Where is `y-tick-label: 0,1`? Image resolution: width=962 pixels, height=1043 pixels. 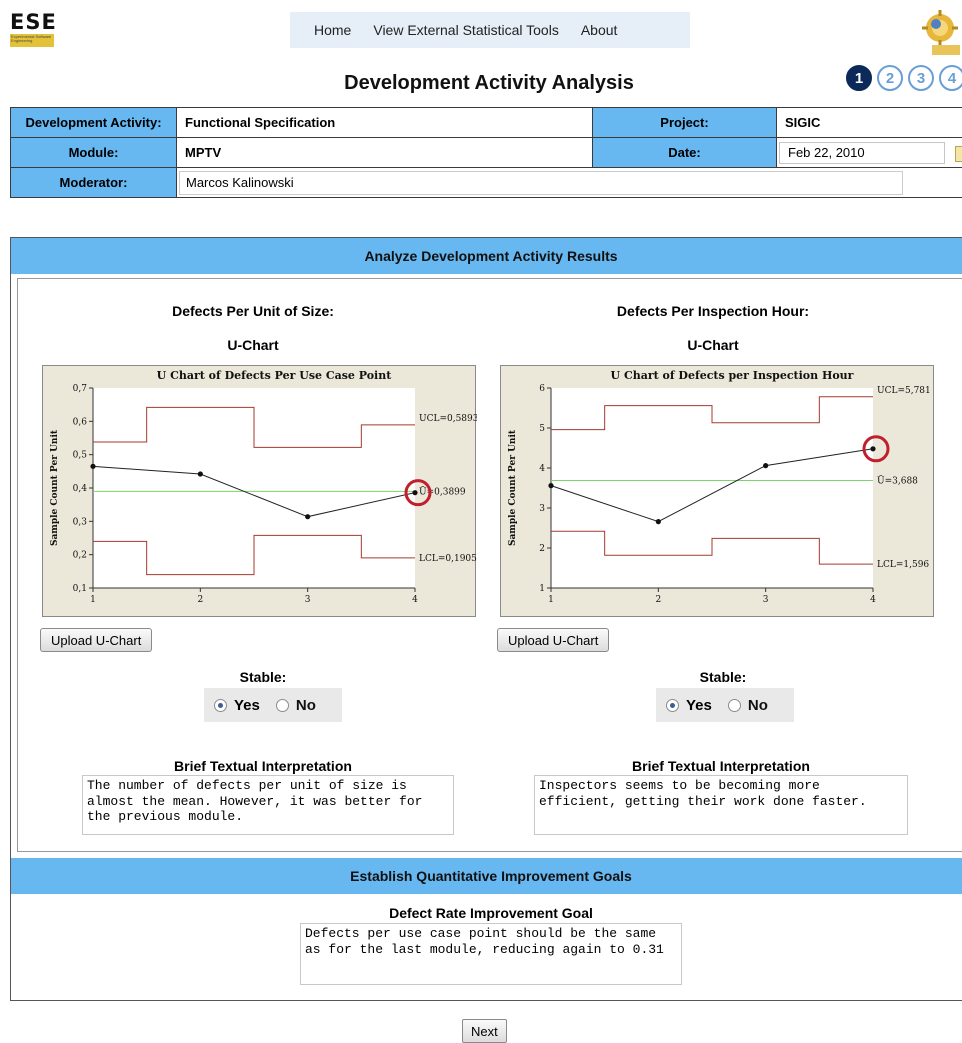 y-tick-label: 0,1 is located at coordinates (80, 589).